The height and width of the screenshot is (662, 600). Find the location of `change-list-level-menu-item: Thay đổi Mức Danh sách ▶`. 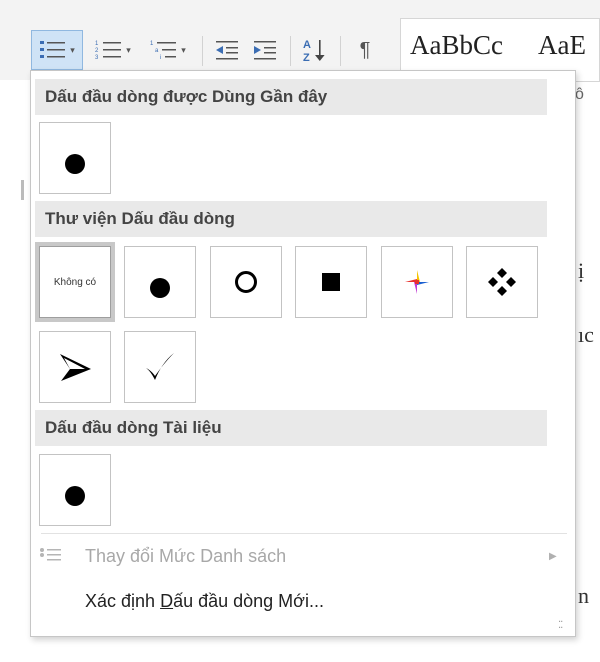

change-list-level-menu-item: Thay đổi Mức Danh sách ▶ is located at coordinates (303, 556).